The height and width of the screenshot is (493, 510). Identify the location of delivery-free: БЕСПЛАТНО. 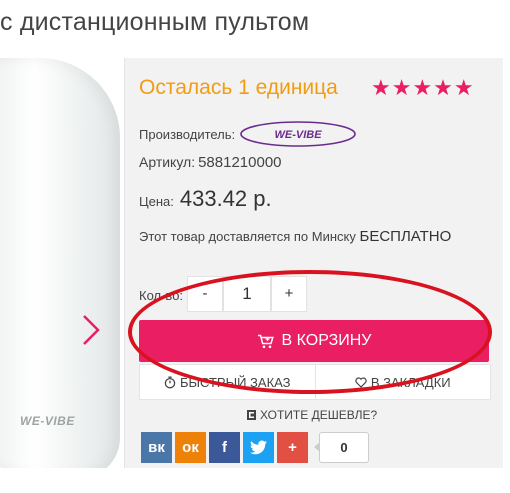
(405, 236).